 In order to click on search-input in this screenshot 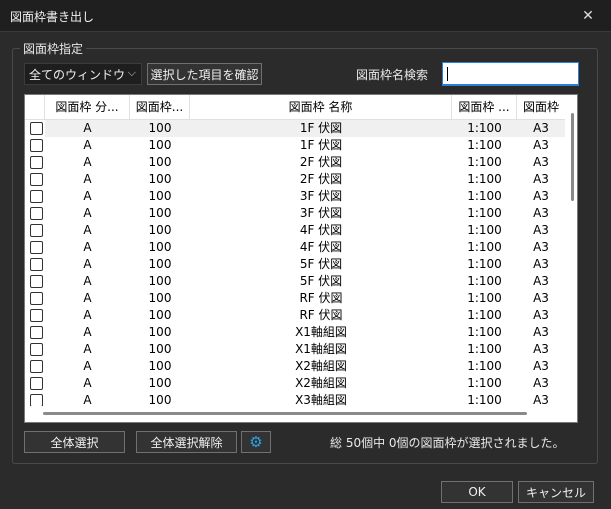, I will do `click(510, 74)`.